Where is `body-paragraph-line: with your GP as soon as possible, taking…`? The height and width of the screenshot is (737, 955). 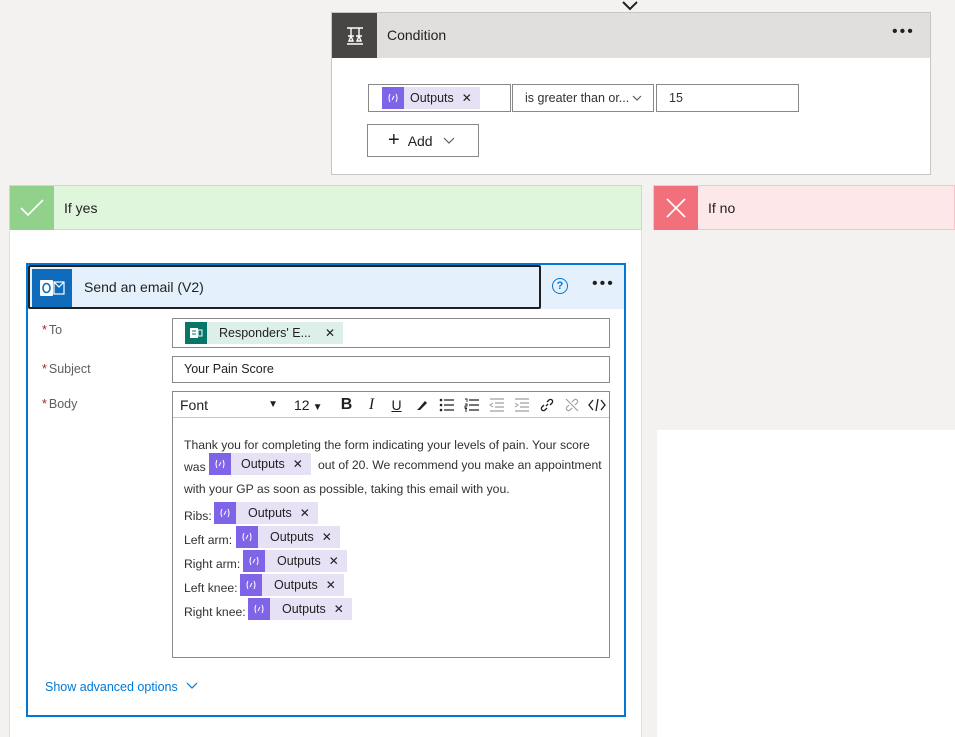 body-paragraph-line: with your GP as soon as possible, taking… is located at coordinates (347, 489).